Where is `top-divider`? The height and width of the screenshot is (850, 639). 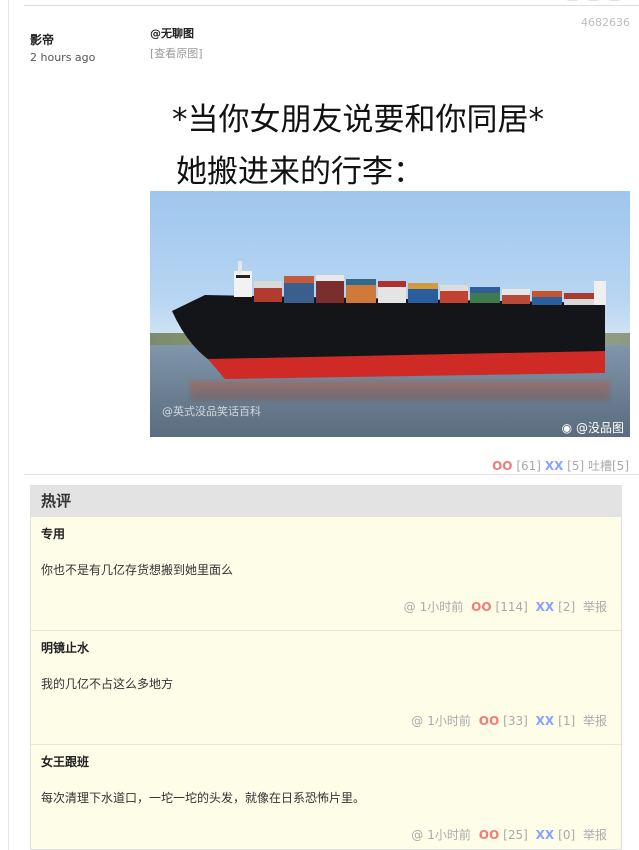
top-divider is located at coordinates (331, 5).